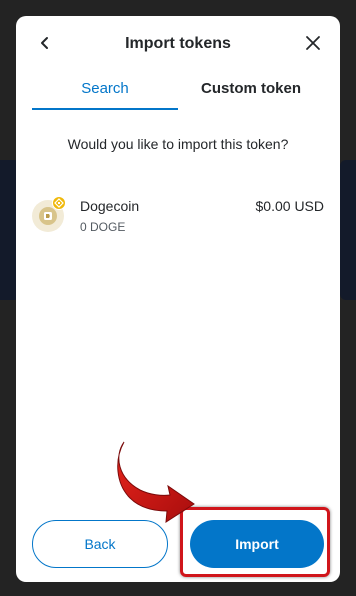 The height and width of the screenshot is (596, 356). What do you see at coordinates (110, 206) in the screenshot?
I see `token-name: Dogecoin` at bounding box center [110, 206].